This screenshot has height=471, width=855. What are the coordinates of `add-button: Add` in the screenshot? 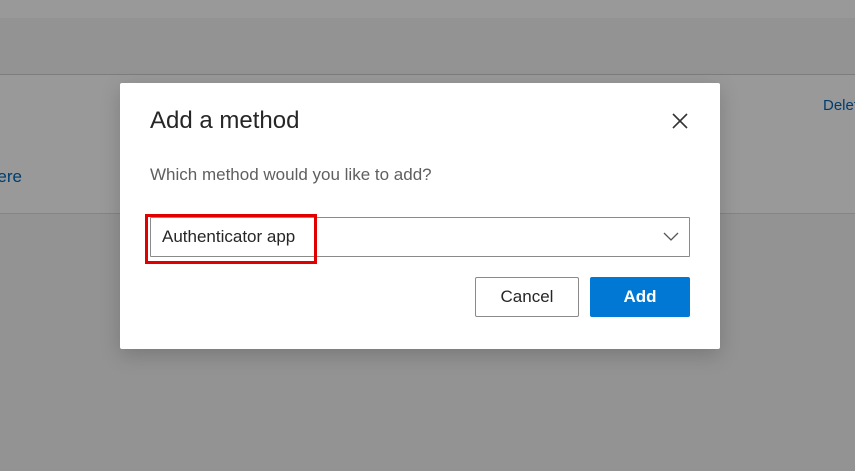 It's located at (640, 297).